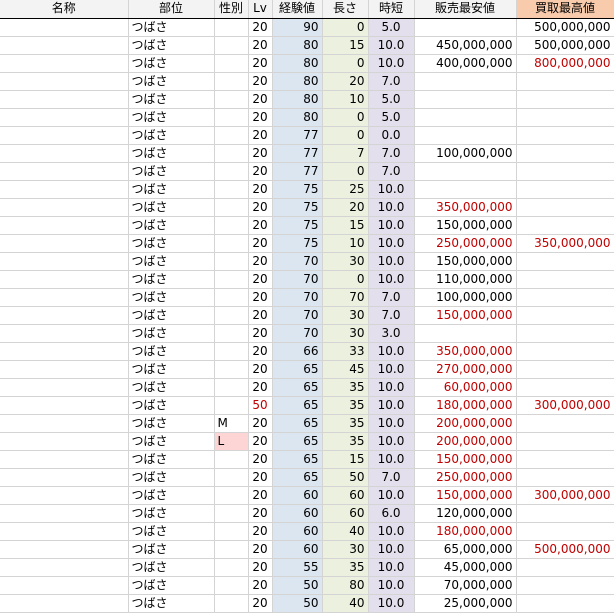 The height and width of the screenshot is (615, 614). What do you see at coordinates (297, 603) in the screenshot?
I see `exp-cell: 50` at bounding box center [297, 603].